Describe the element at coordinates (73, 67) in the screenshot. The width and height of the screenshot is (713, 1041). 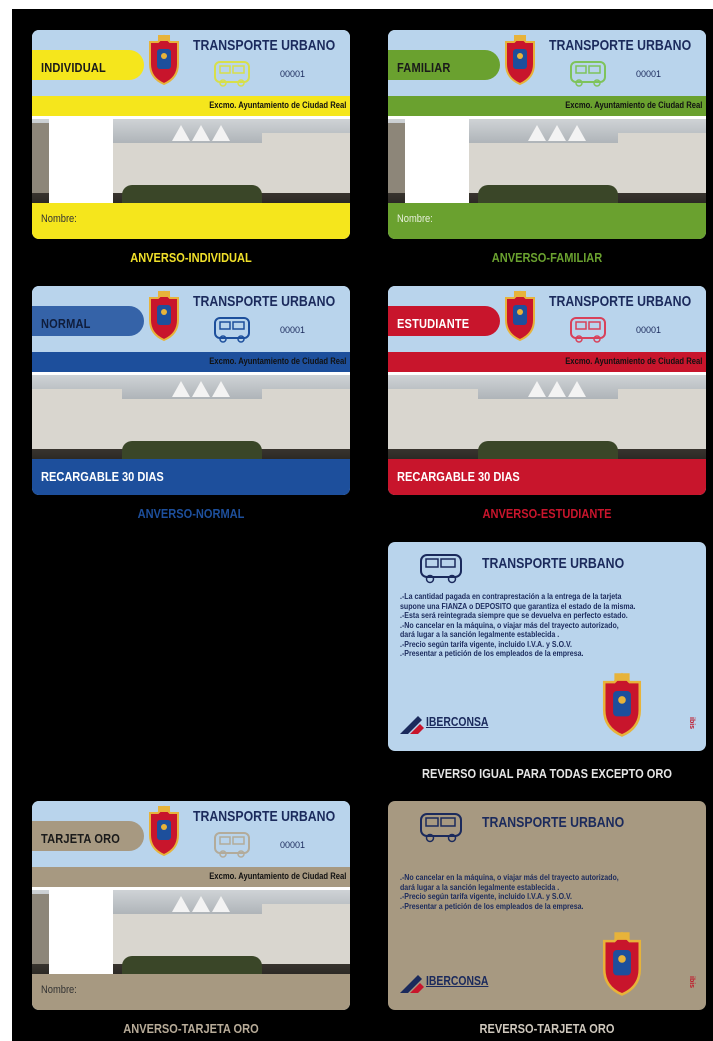
I see `card-type-label: INDIVIDUAL` at that location.